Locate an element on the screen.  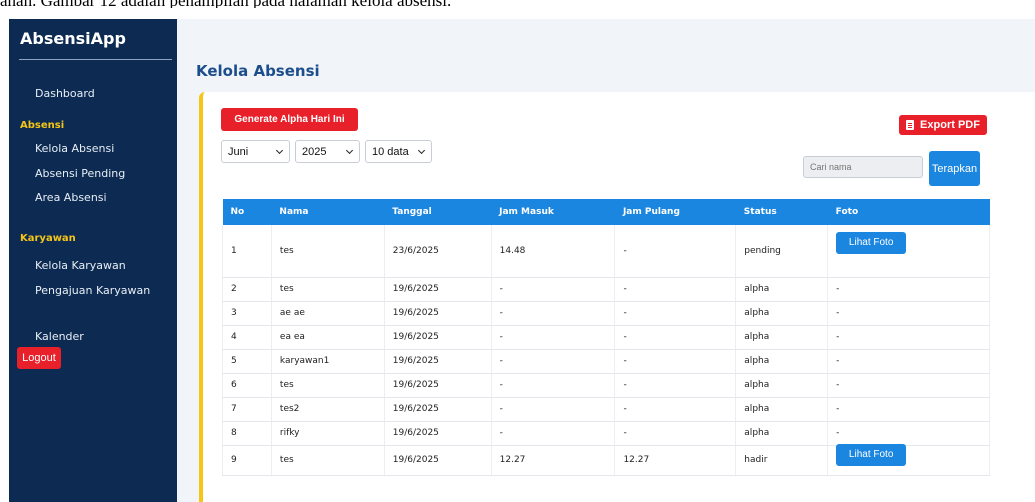
table-row: 5 karyawan1 19/6/2025 - - alpha - is located at coordinates (606, 361).